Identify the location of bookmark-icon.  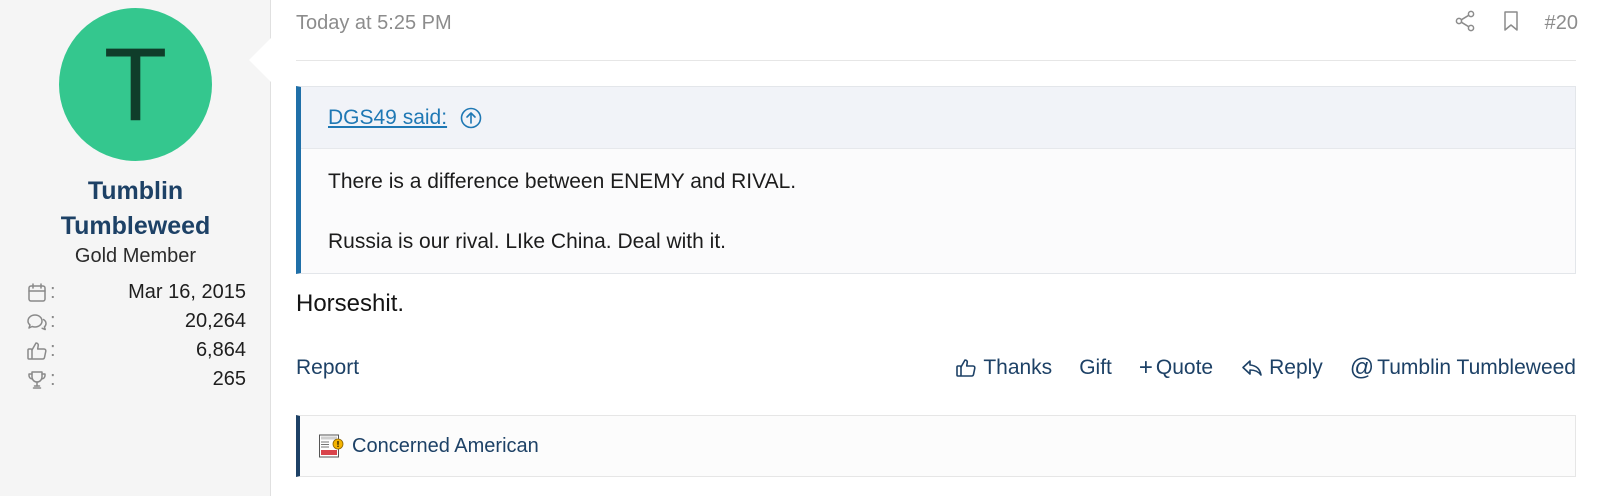
(1511, 23).